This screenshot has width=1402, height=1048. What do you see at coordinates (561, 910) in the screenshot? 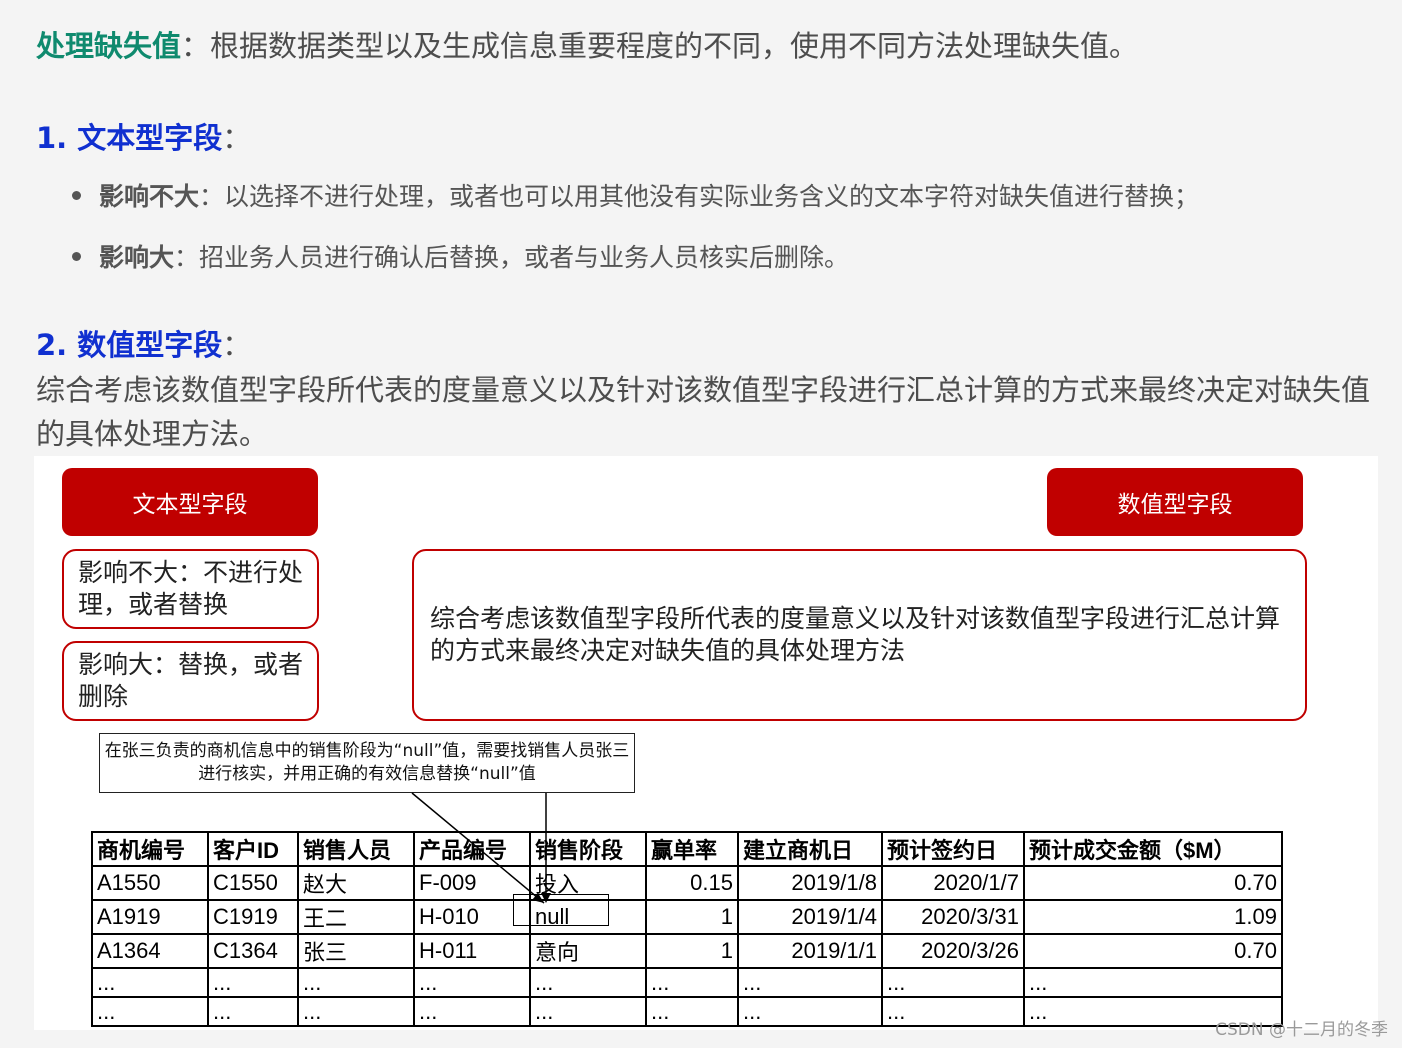
I see `null-highlight-box` at bounding box center [561, 910].